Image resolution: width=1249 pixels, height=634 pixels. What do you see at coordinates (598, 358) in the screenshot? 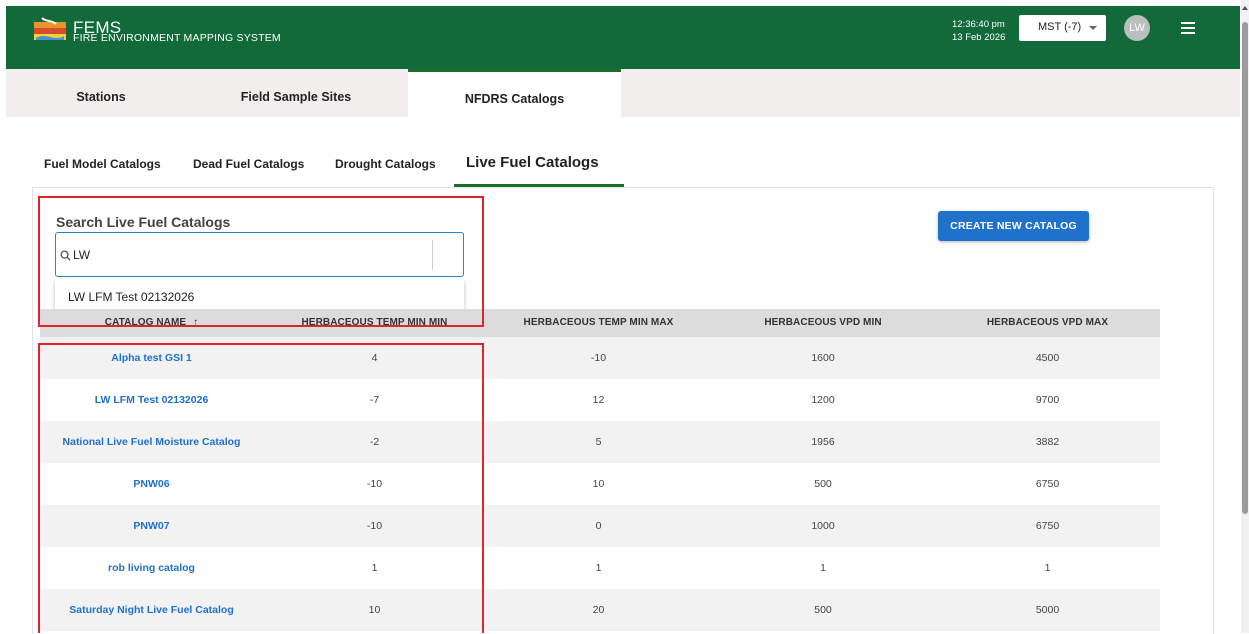
I see `table-cell: -10` at bounding box center [598, 358].